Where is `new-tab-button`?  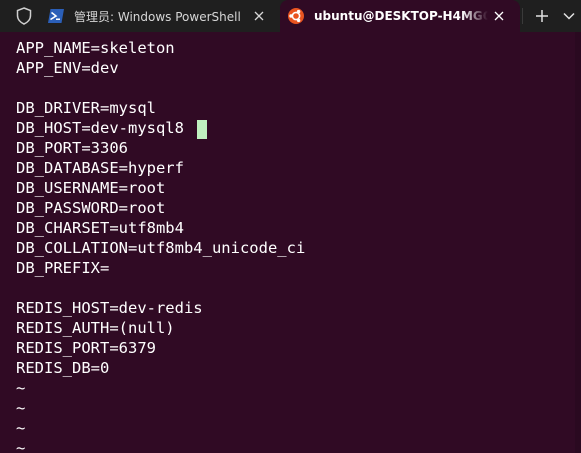 new-tab-button is located at coordinates (542, 16).